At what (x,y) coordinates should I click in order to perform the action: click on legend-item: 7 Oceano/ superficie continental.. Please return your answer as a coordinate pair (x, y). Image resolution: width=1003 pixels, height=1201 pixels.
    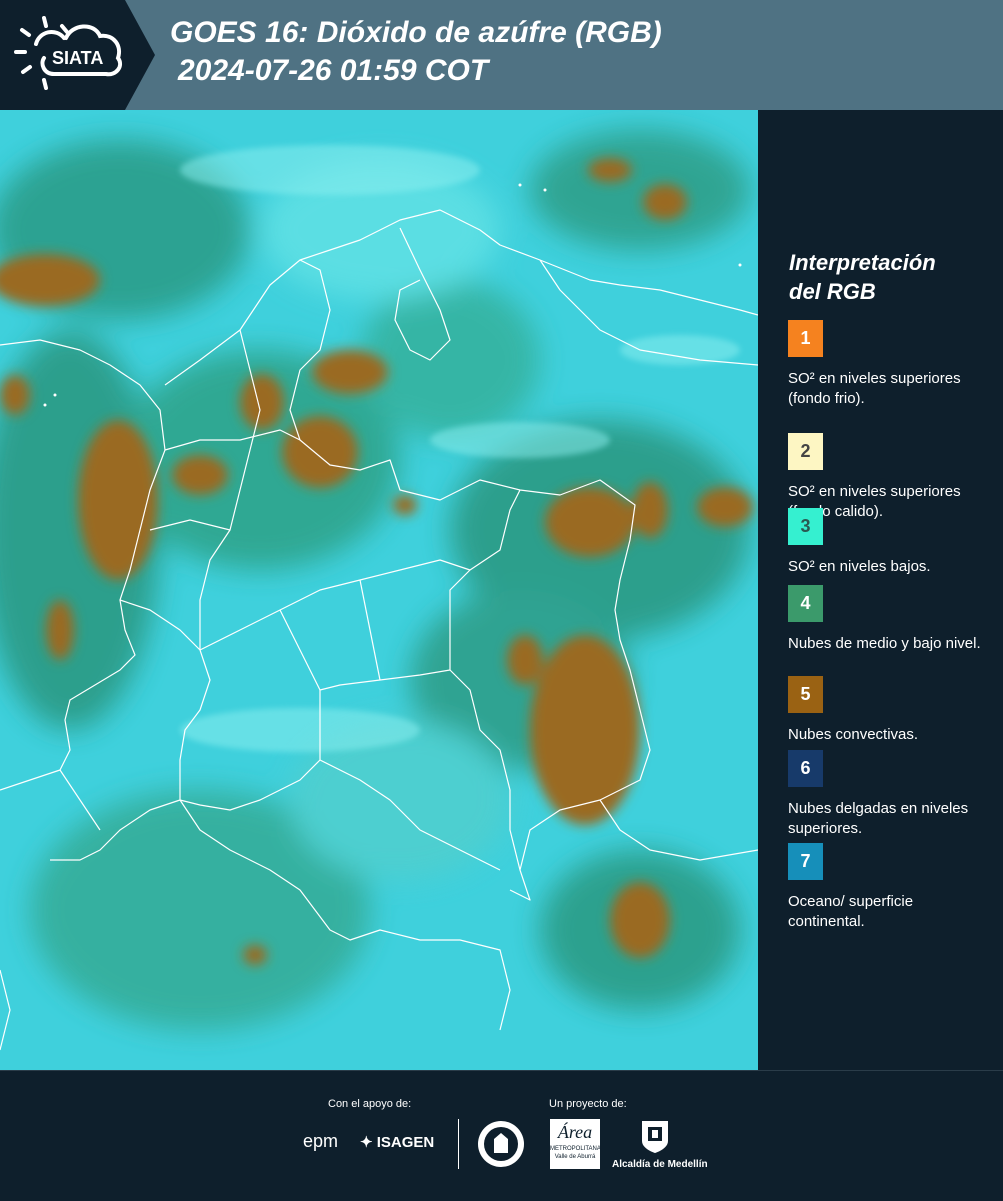
    Looking at the image, I should click on (890, 887).